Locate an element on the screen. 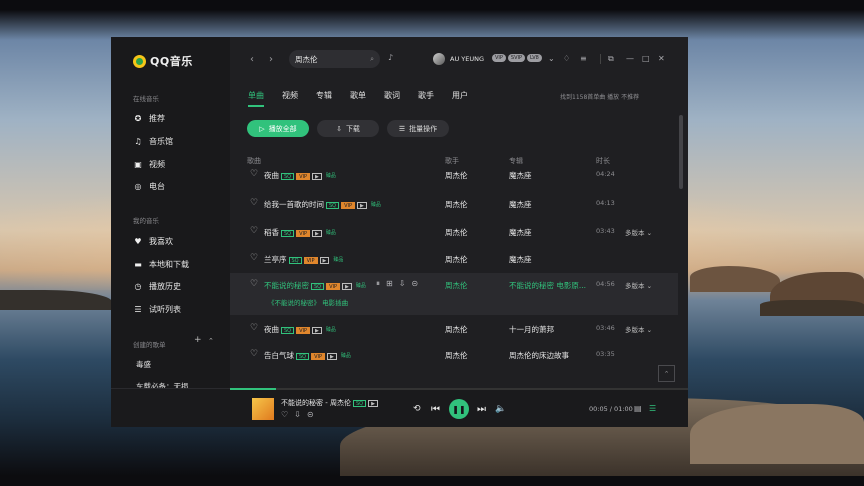  skin-icon: ♢ is located at coordinates (566, 58).